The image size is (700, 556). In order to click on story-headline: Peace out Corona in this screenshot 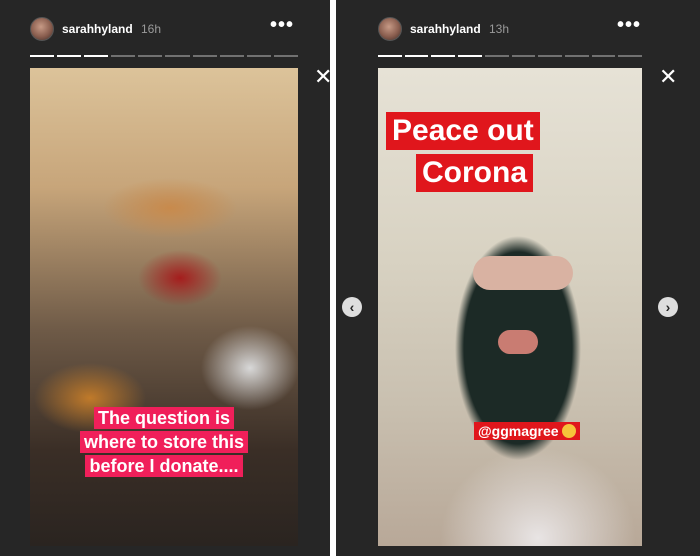, I will do `click(510, 152)`.